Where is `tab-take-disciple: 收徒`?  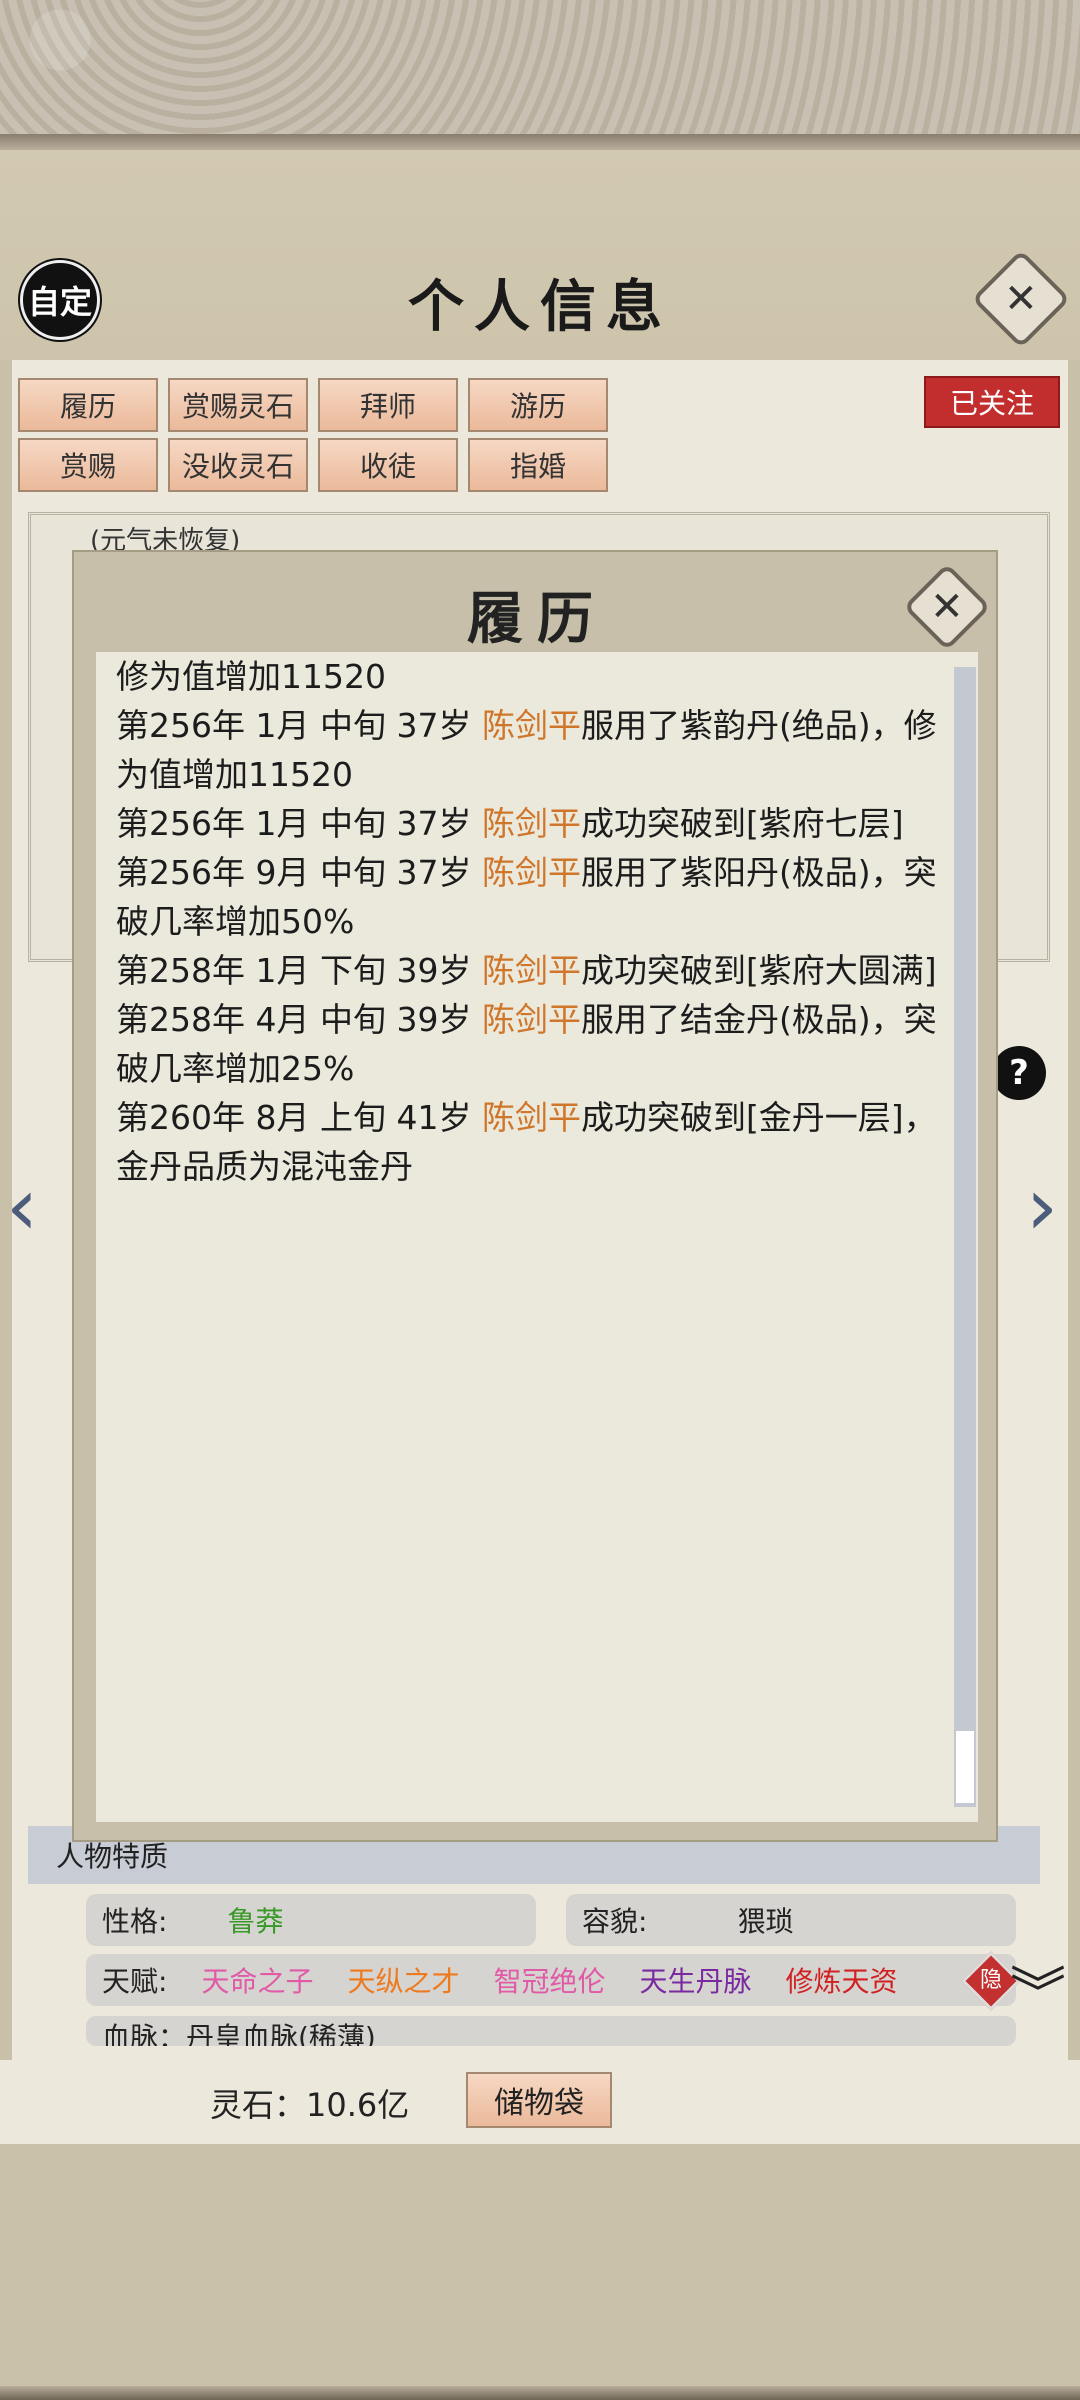
tab-take-disciple: 收徒 is located at coordinates (388, 465).